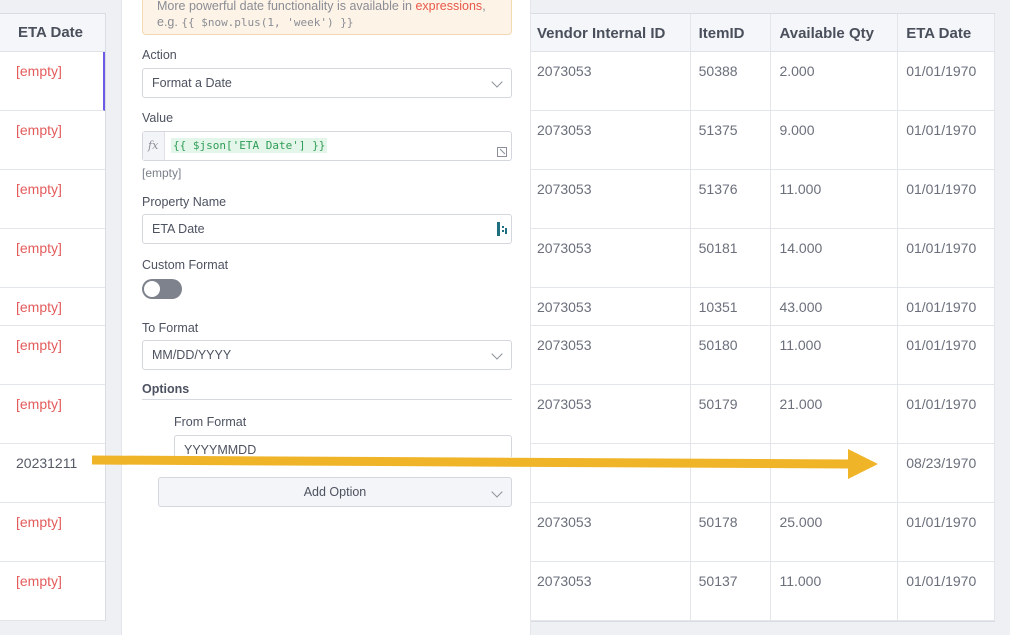 This screenshot has width=1010, height=635. I want to click on notice-example-code: {{ $now.plus(1, 'week') }}, so click(267, 22).